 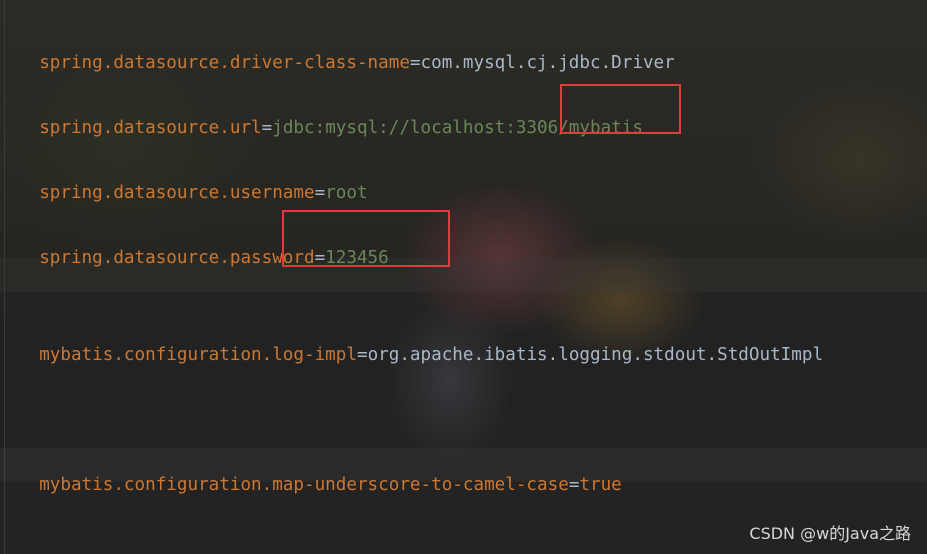 I want to click on property-value-prefix: jdbc:mysql://localhost:3306/, so click(x=420, y=128).